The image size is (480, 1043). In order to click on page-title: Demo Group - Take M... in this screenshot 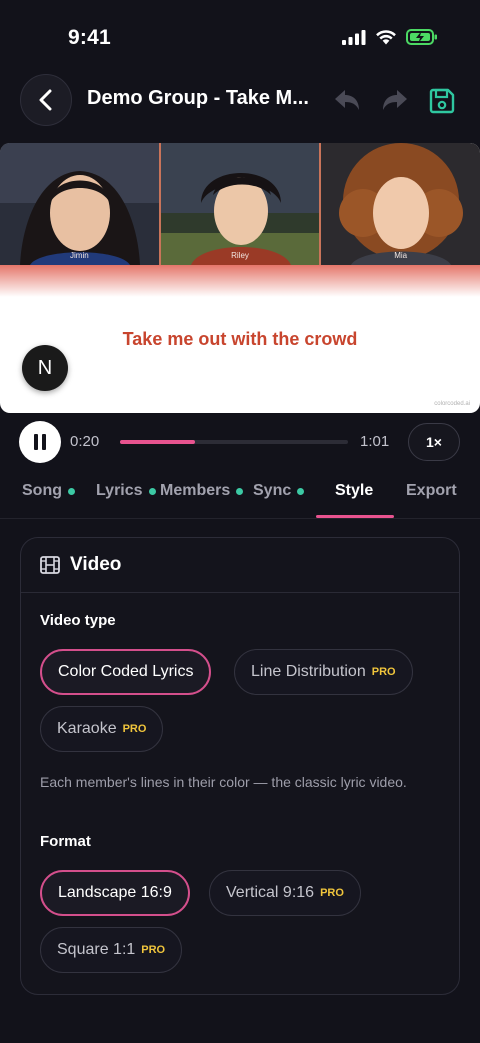, I will do `click(198, 98)`.